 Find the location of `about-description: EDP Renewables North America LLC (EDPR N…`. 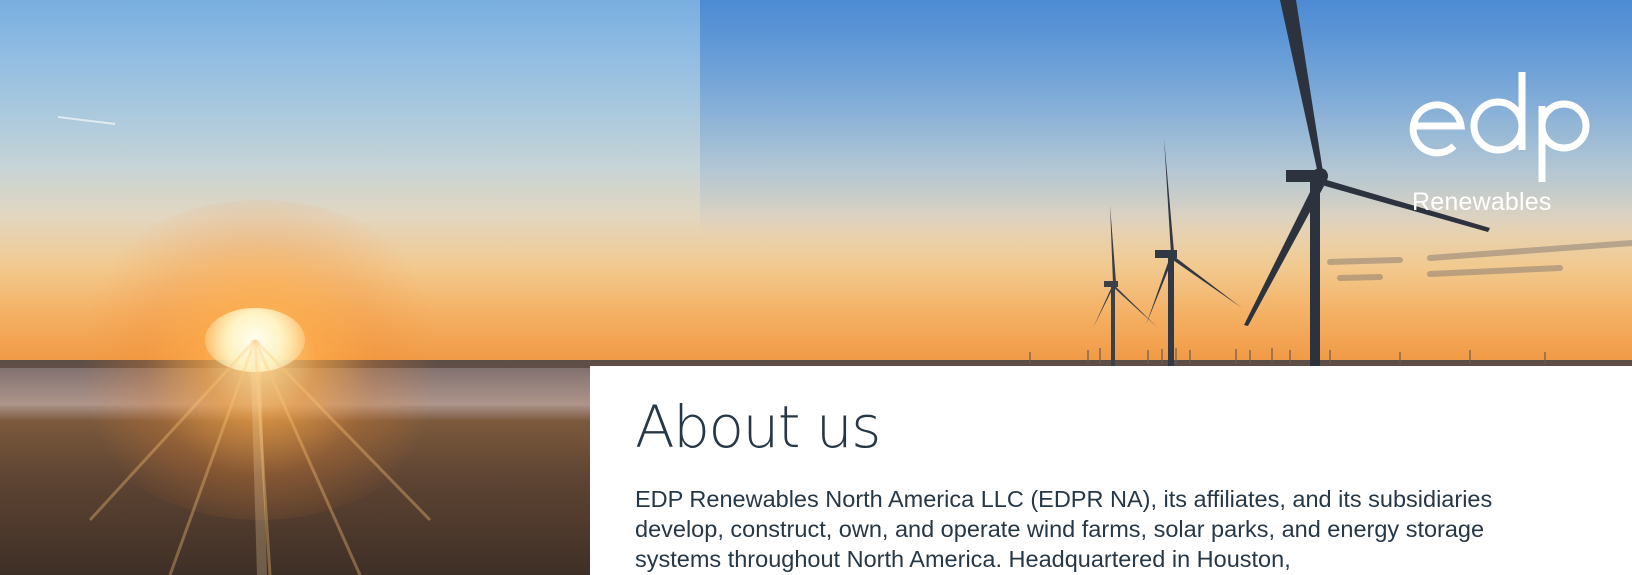

about-description: EDP Renewables North America LLC (EDPR N… is located at coordinates (1064, 529).